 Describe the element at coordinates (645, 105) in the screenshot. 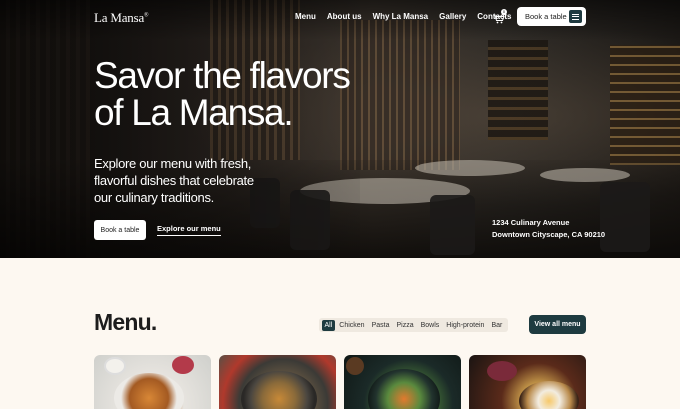

I see `hero-image-wine-rack` at that location.